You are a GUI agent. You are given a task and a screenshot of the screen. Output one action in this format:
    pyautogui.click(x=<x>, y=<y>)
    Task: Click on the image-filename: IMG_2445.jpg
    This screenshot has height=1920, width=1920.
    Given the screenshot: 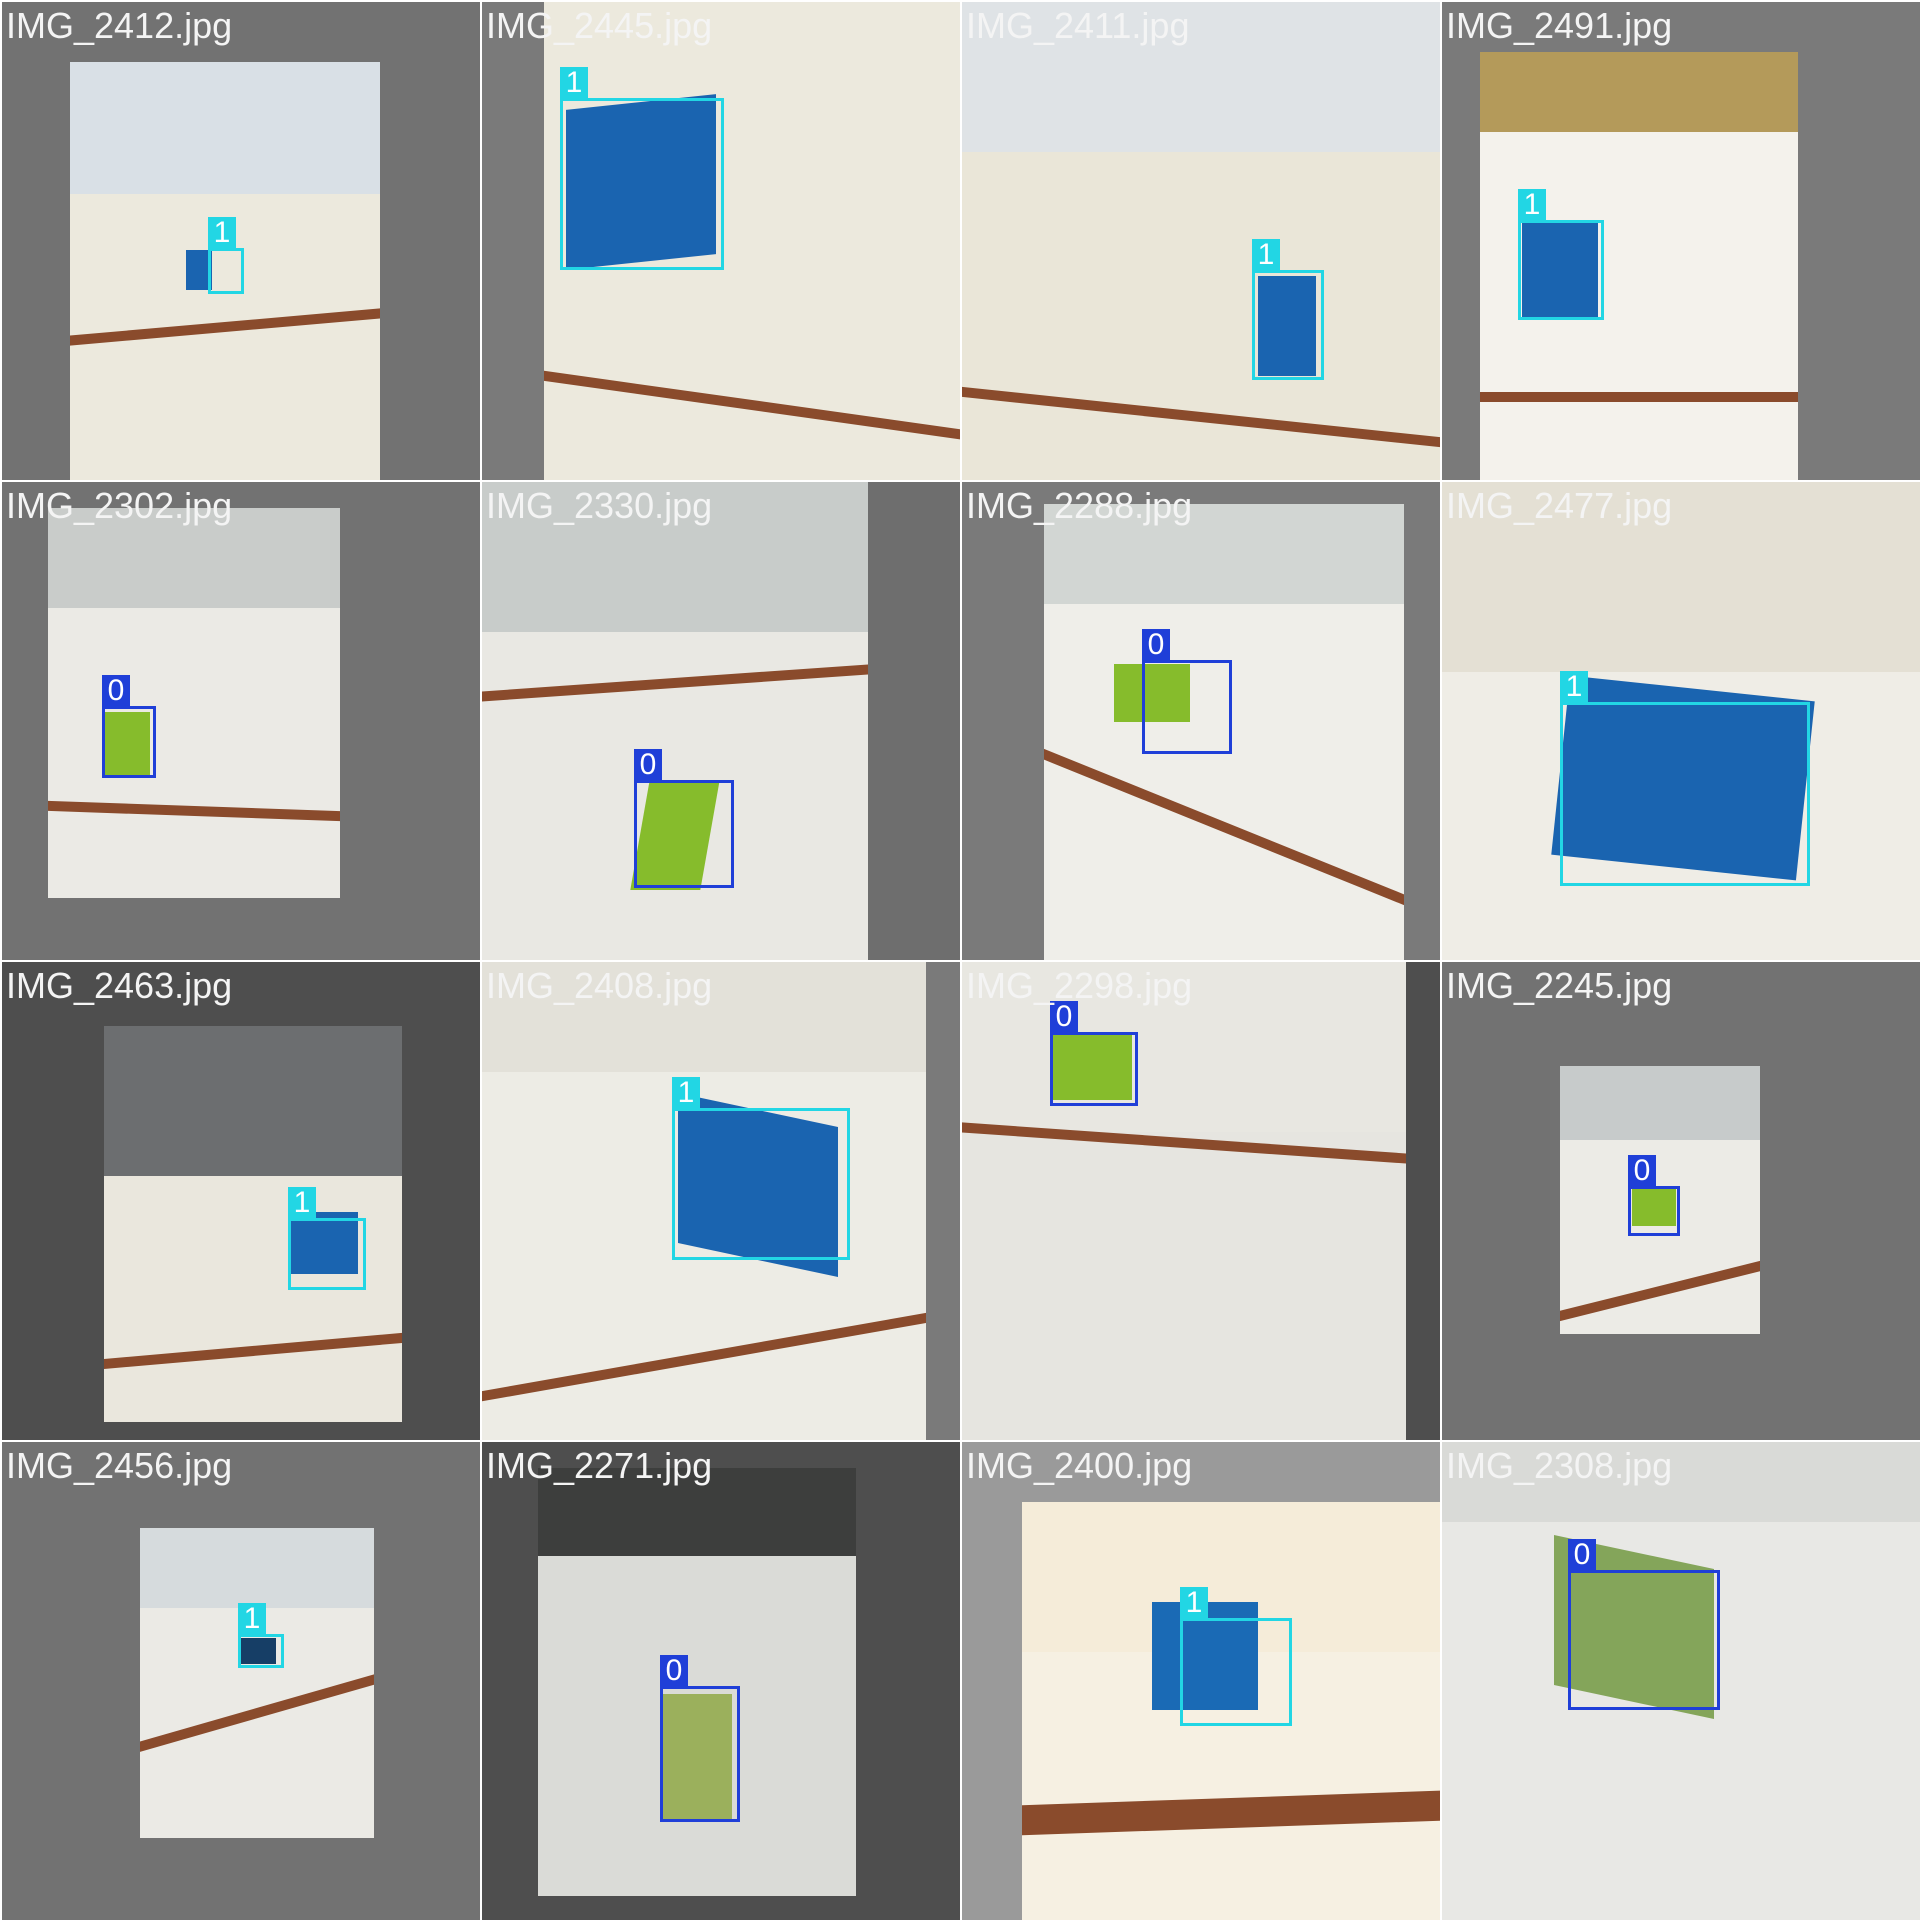 What is the action you would take?
    pyautogui.click(x=599, y=25)
    